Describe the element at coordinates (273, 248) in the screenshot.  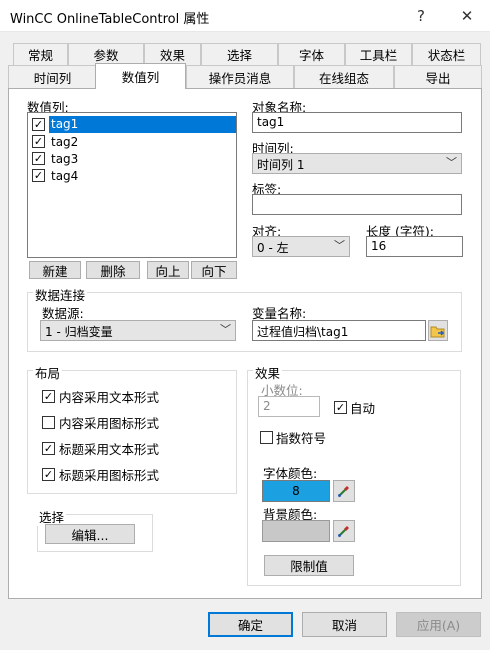
I see `align-value: 0 - 左` at that location.